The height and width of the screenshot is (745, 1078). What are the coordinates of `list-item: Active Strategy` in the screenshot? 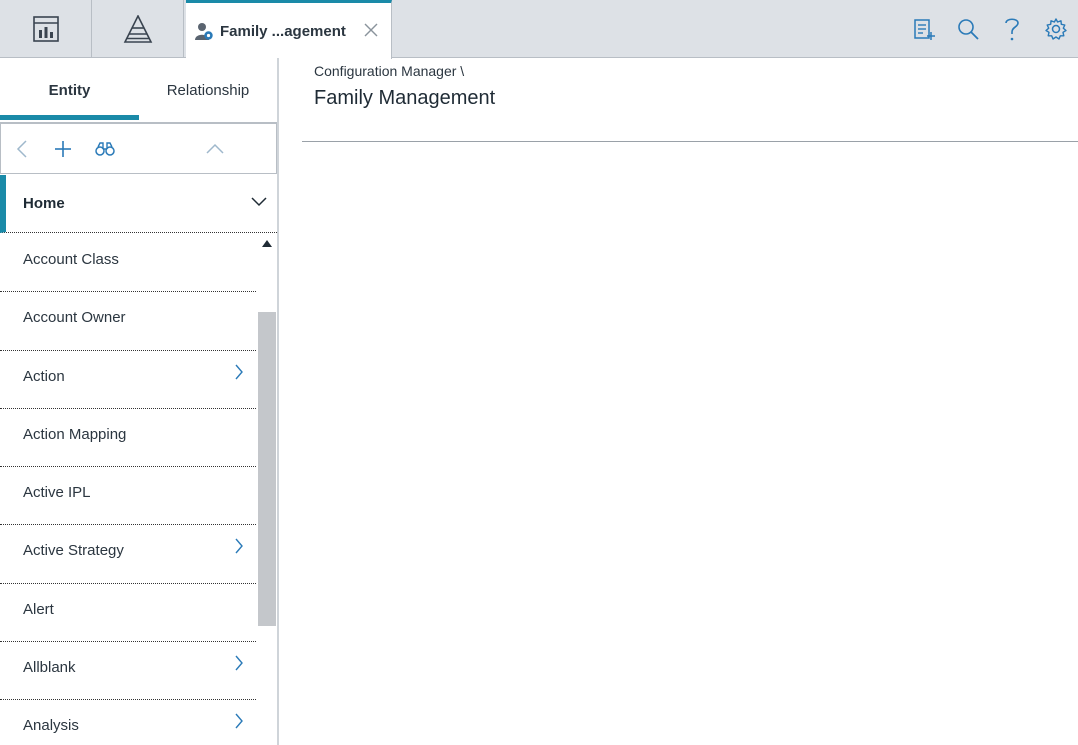 It's located at (128, 554).